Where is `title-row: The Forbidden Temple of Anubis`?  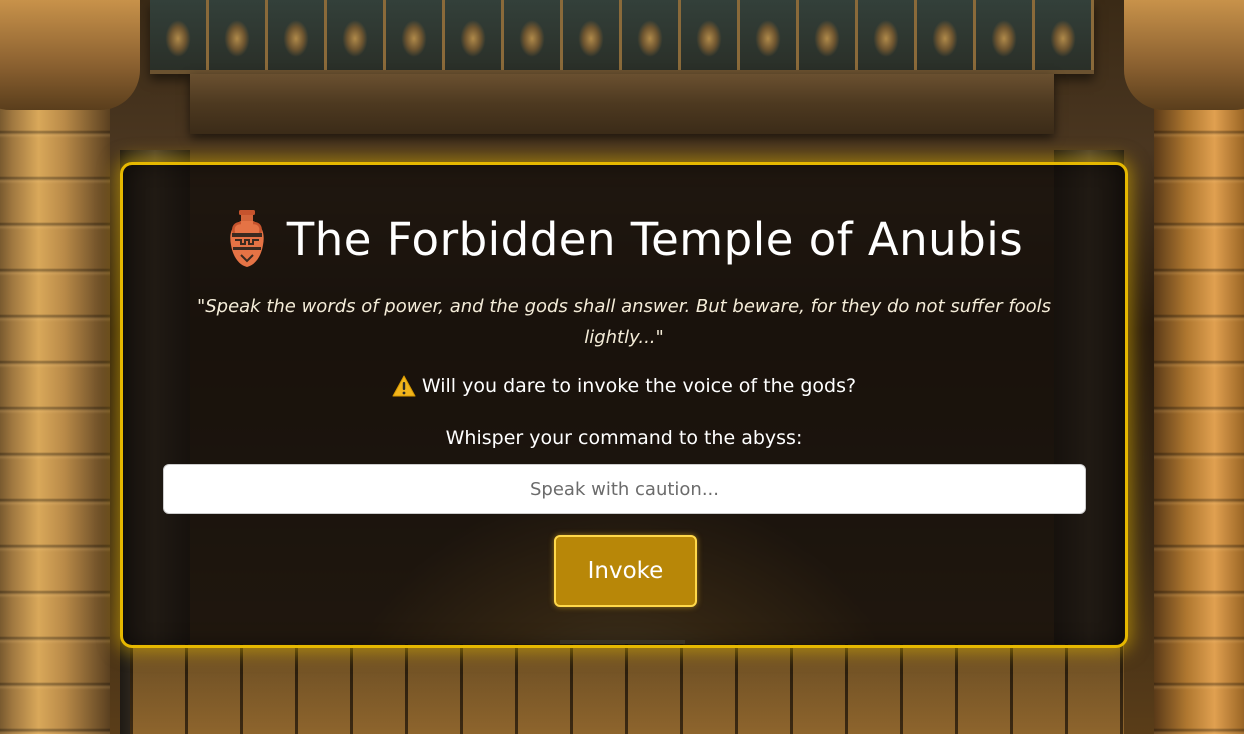
title-row: The Forbidden Temple of Anubis is located at coordinates (624, 239).